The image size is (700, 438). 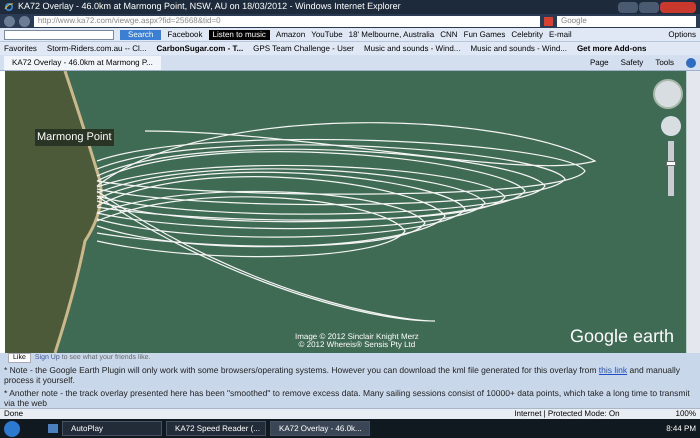 What do you see at coordinates (391, 35) in the screenshot?
I see `toolbar-link: 18' Melbourne, Australia` at bounding box center [391, 35].